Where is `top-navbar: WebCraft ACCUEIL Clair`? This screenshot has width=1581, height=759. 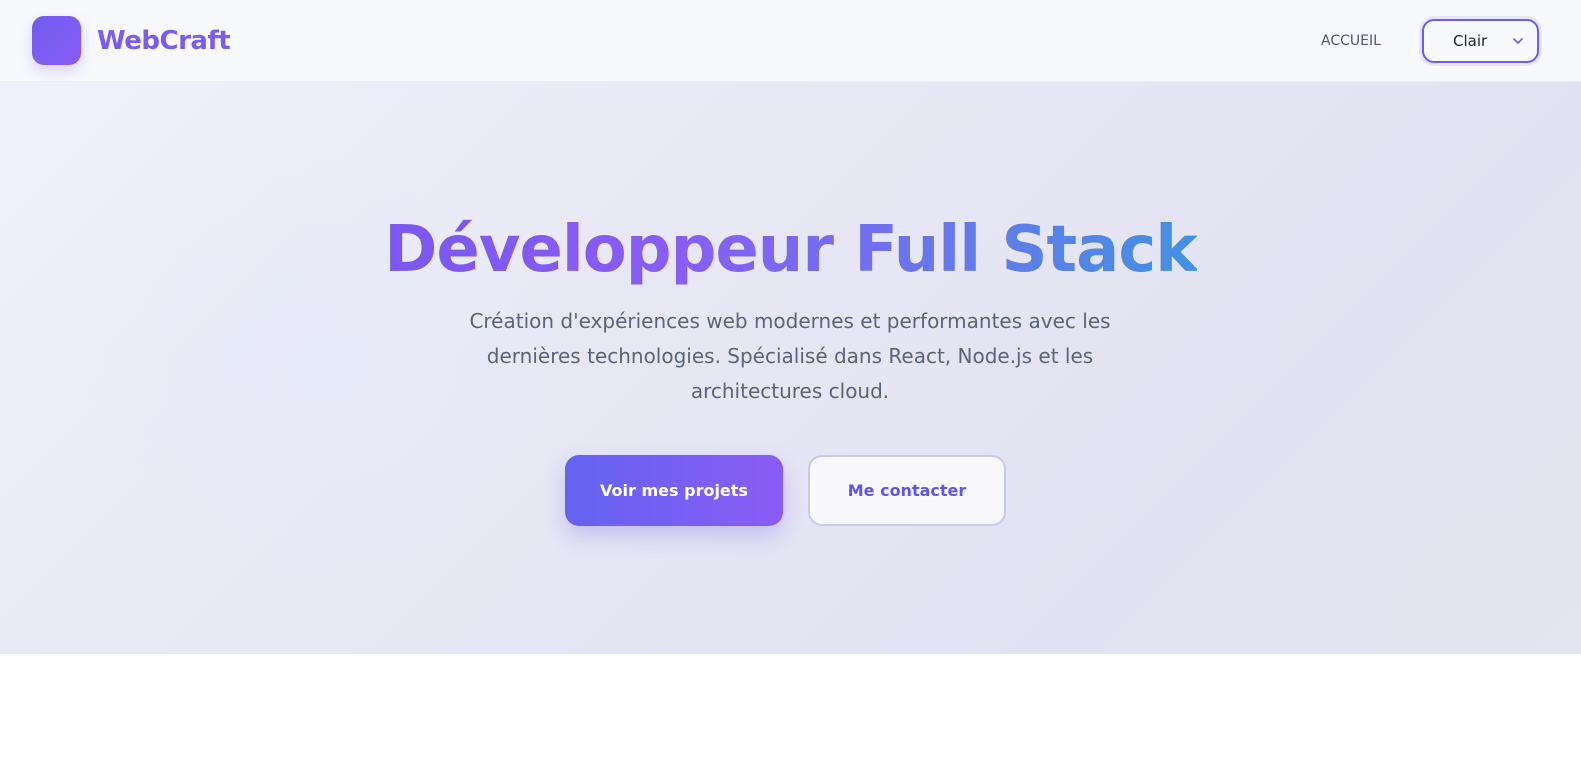 top-navbar: WebCraft ACCUEIL Clair is located at coordinates (790, 41).